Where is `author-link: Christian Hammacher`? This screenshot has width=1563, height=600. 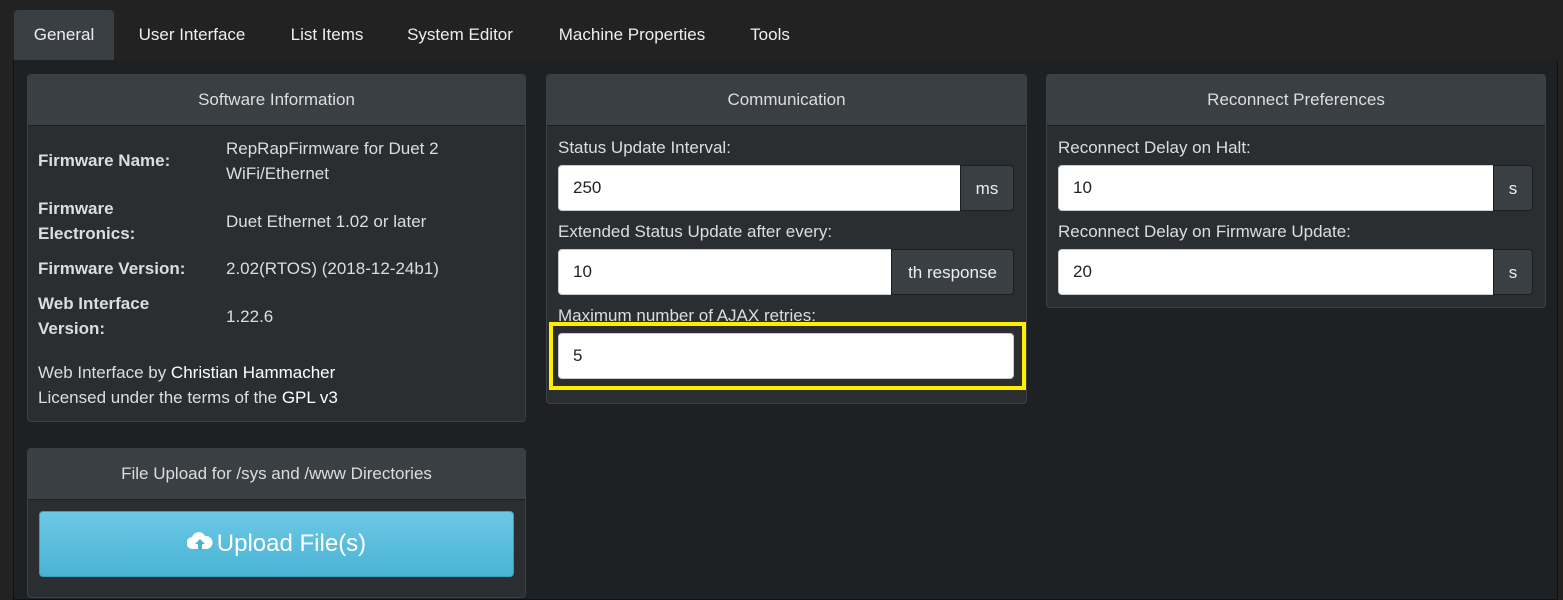 author-link: Christian Hammacher is located at coordinates (253, 372).